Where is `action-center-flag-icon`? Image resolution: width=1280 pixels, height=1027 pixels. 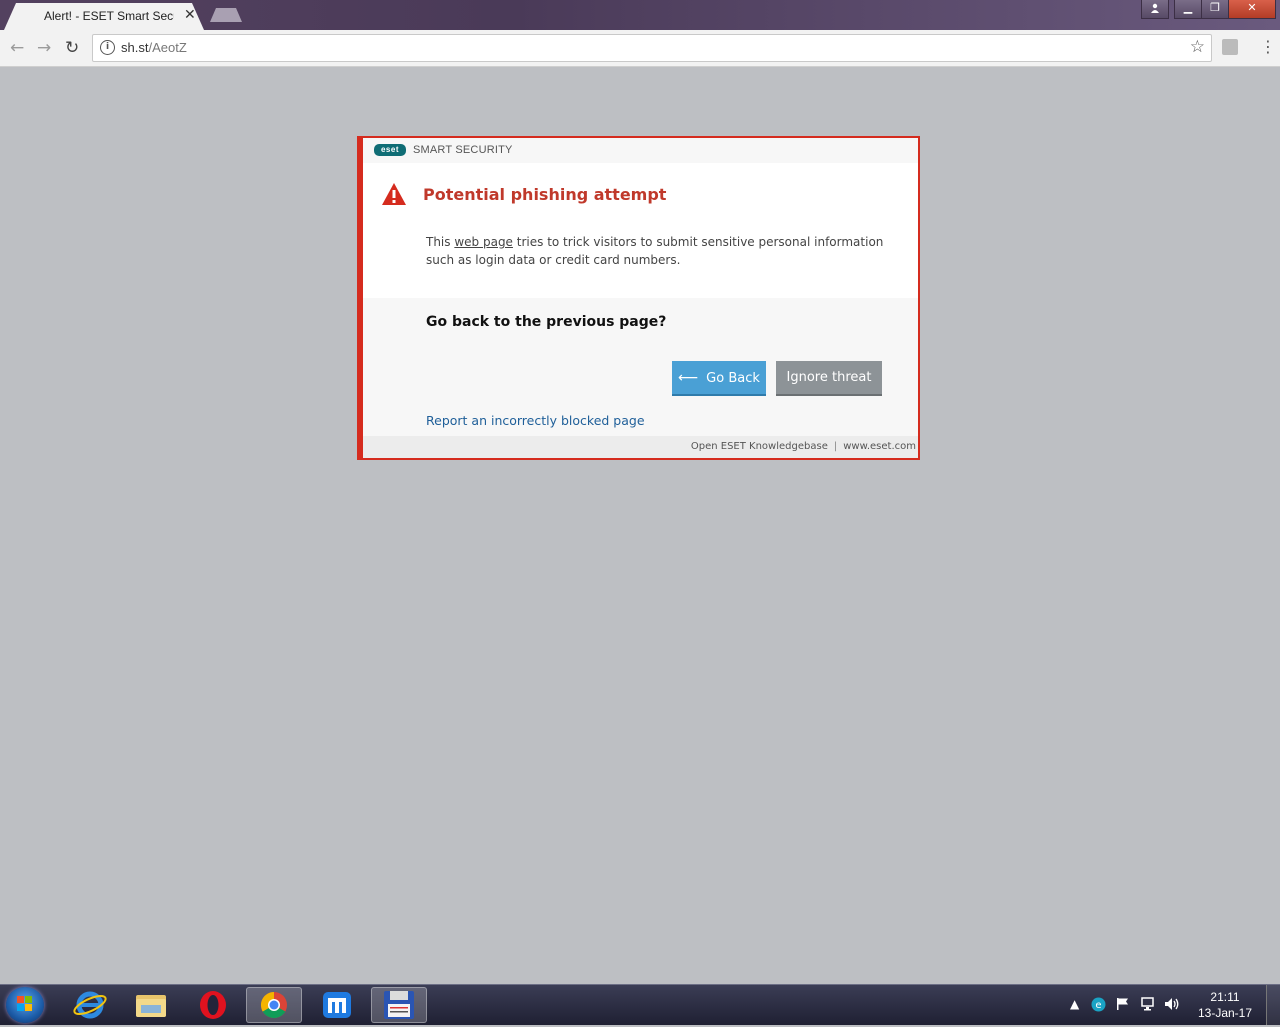 action-center-flag-icon is located at coordinates (1123, 1004).